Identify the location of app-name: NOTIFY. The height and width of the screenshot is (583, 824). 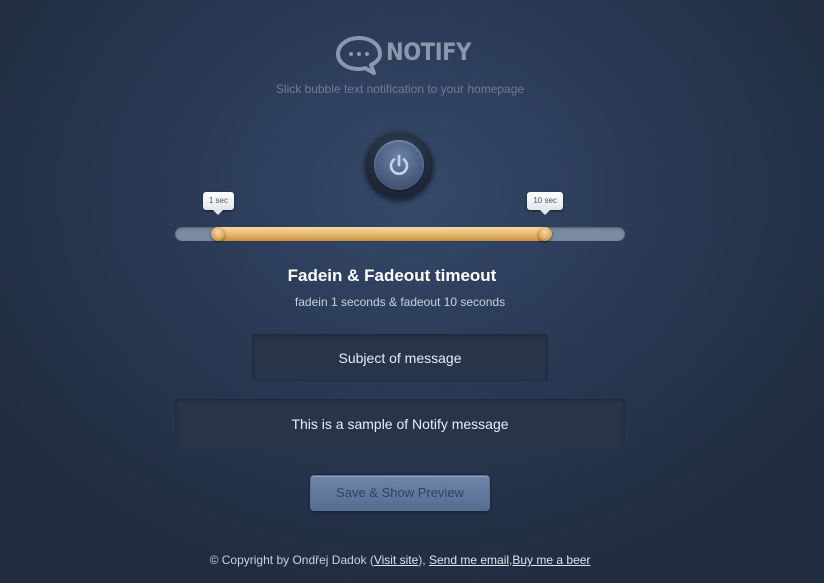
(428, 52).